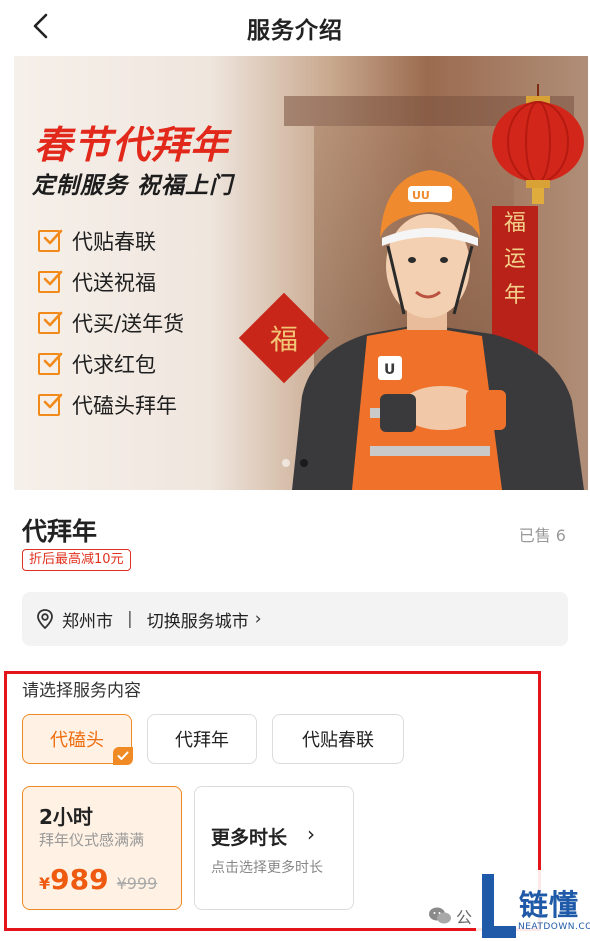 This screenshot has width=590, height=941. I want to click on service-option-label: 代拜年, so click(202, 740).